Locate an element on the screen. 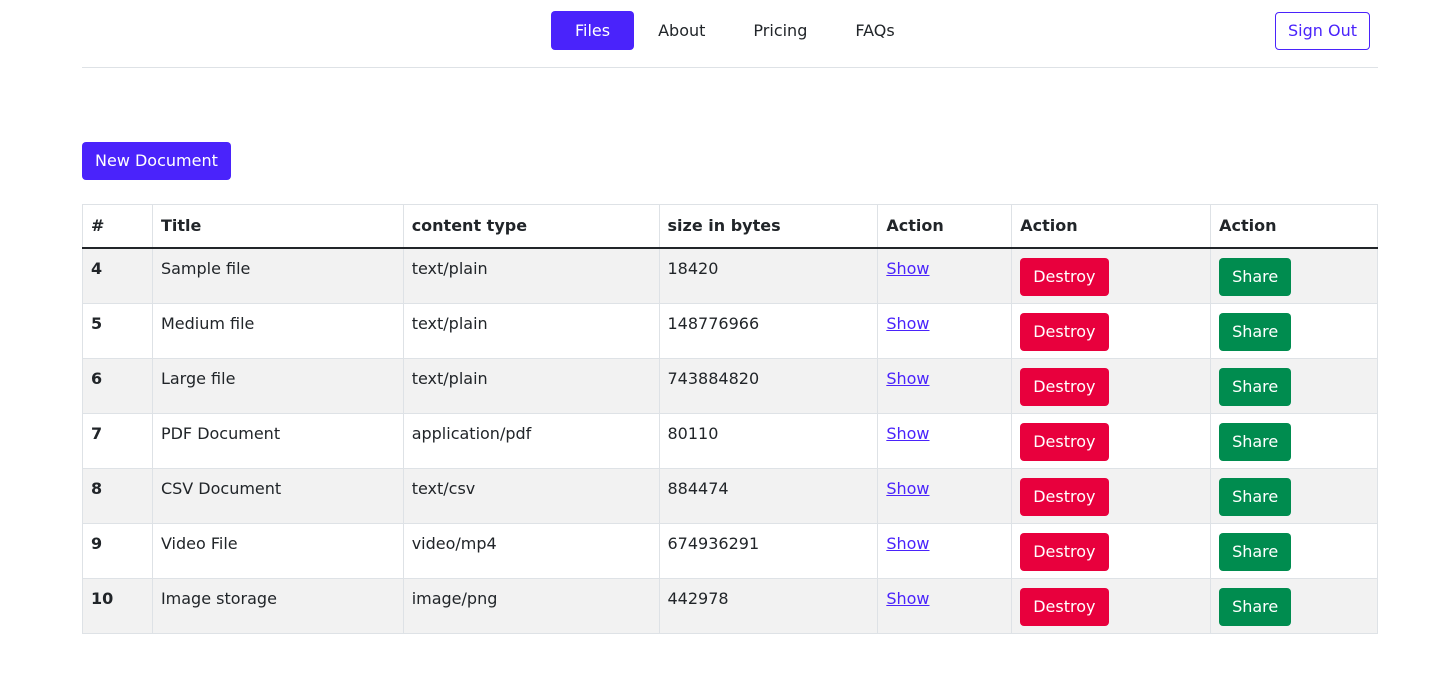 Image resolution: width=1436 pixels, height=689 pixels. row-id: 4 is located at coordinates (117, 275).